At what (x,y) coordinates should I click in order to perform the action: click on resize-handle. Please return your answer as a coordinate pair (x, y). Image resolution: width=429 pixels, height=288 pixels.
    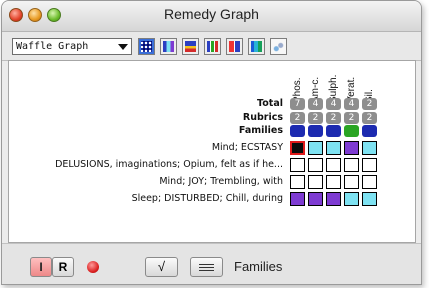
    Looking at the image, I should click on (423, 282).